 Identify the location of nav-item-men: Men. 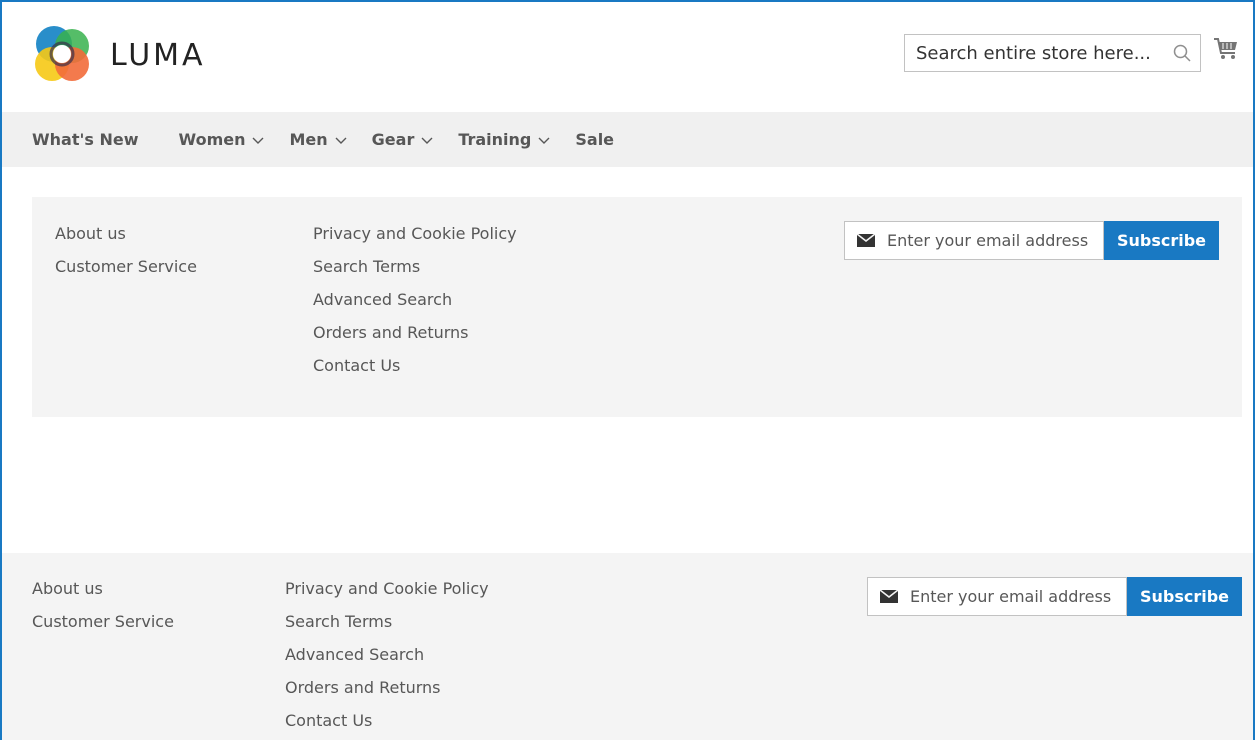
(318, 139).